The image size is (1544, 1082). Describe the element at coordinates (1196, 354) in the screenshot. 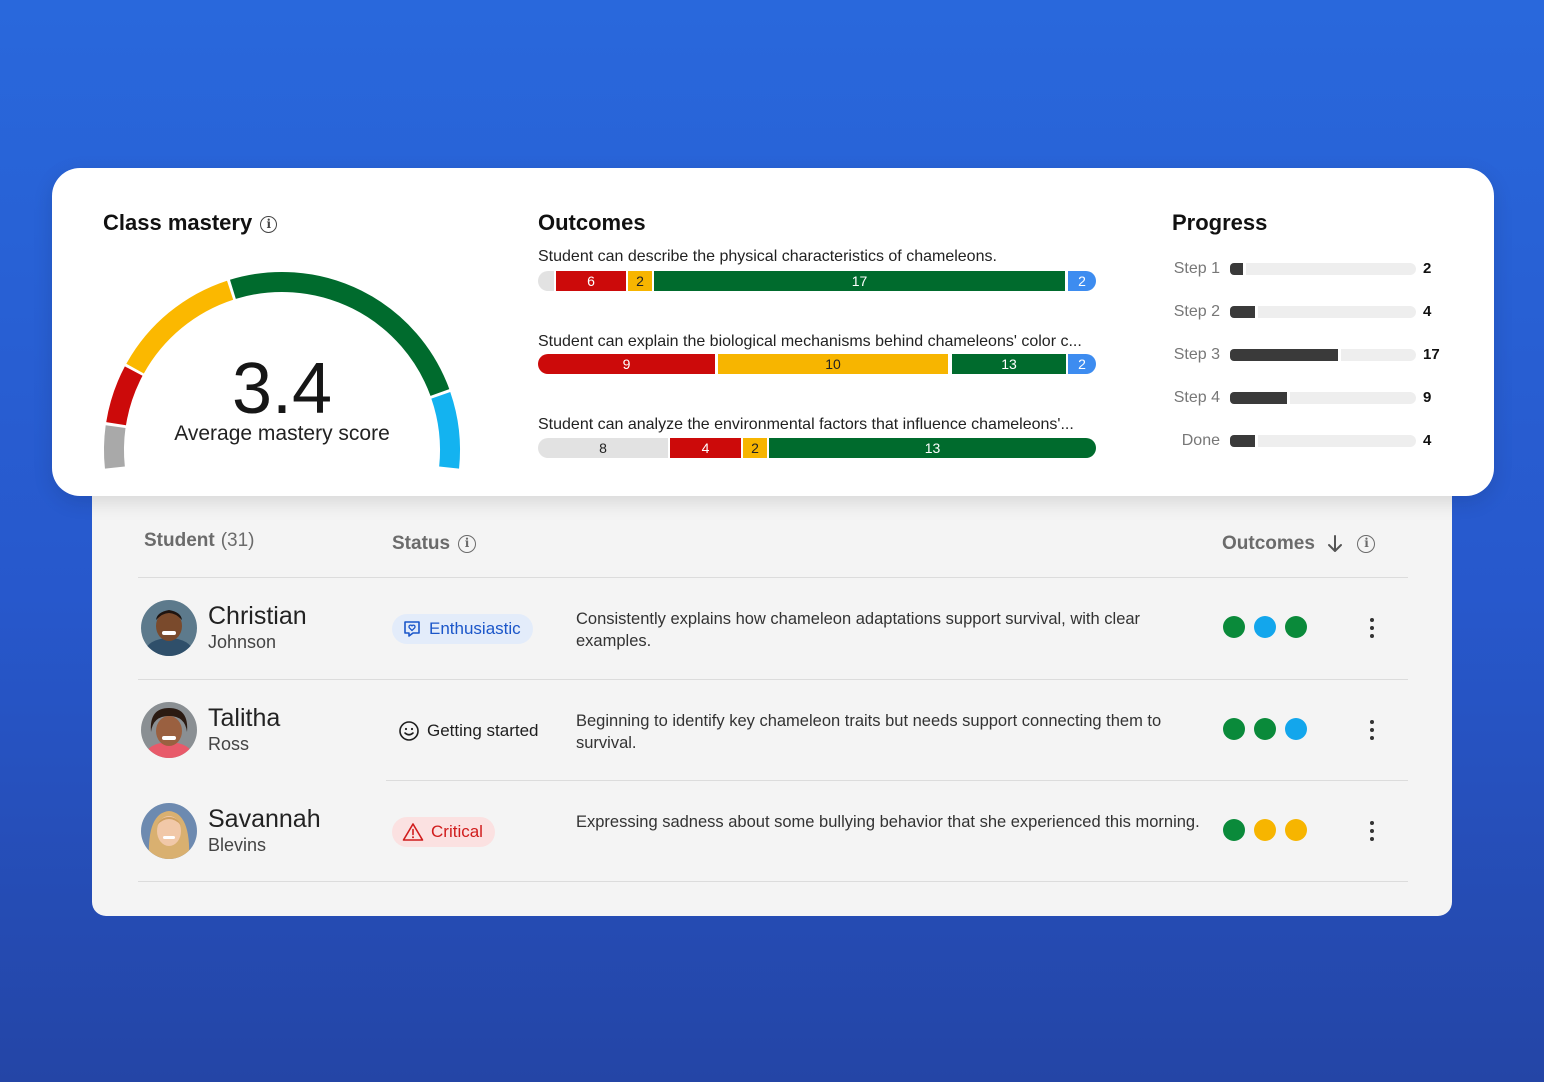

I see `progress-step-label: Step 3` at that location.